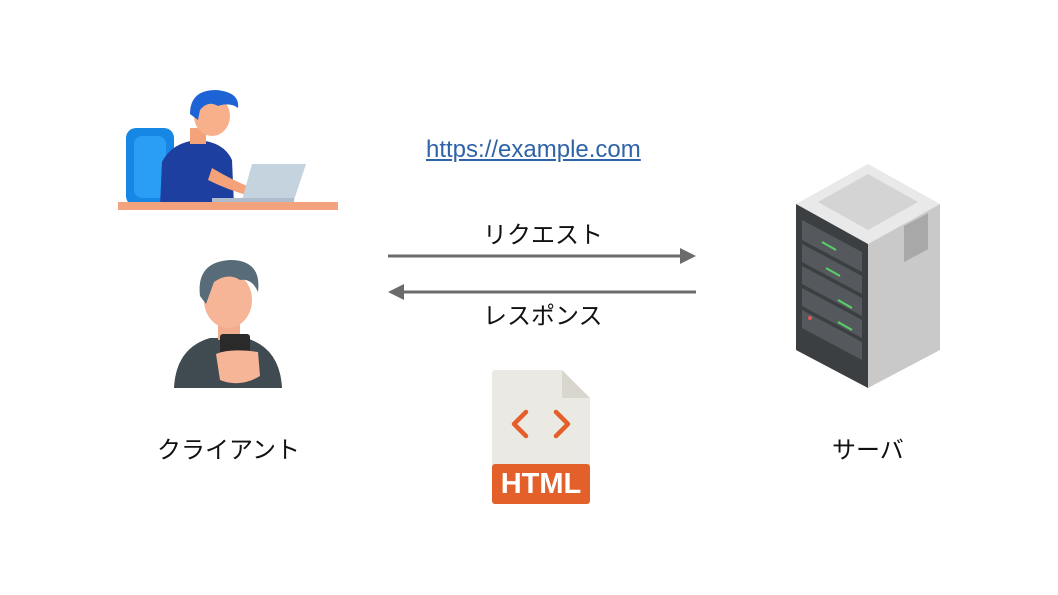 Image resolution: width=1058 pixels, height=595 pixels. Describe the element at coordinates (533, 149) in the screenshot. I see `url-link: https://example.com` at that location.